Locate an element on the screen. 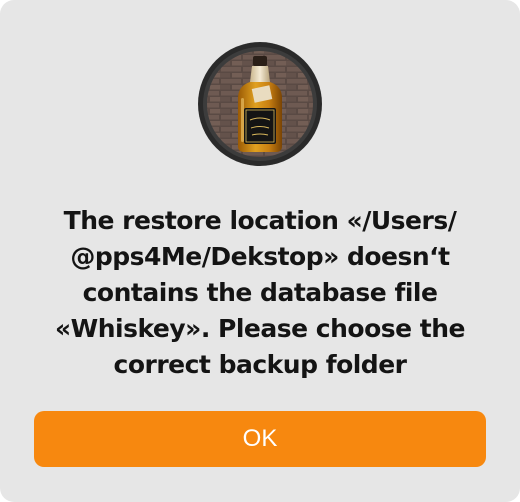  message-line: @pps4Me/Dekstop» doesn‘t is located at coordinates (260, 256).